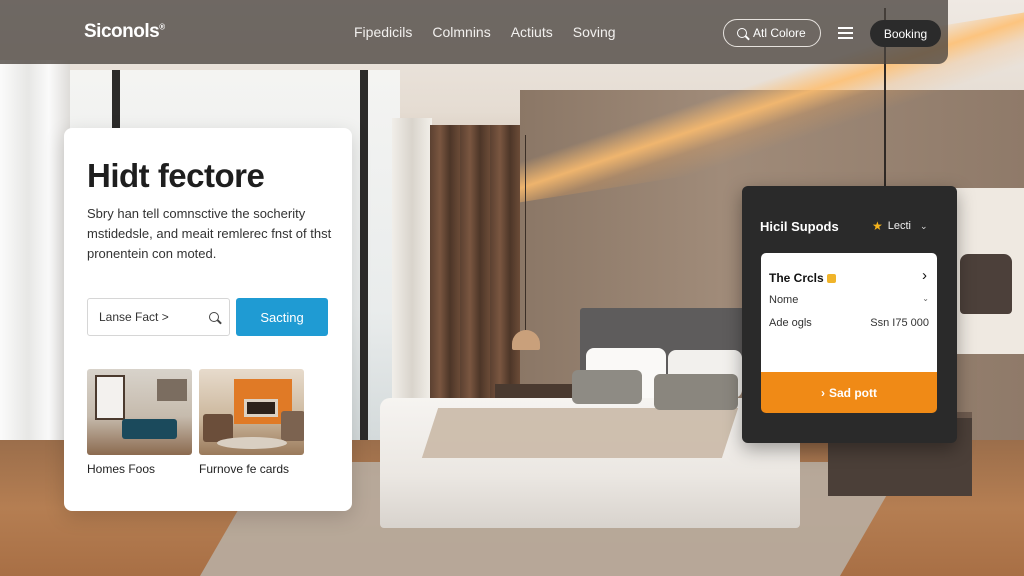  What do you see at coordinates (461, 32) in the screenshot?
I see `nav-link-colmnins: Colmnins` at bounding box center [461, 32].